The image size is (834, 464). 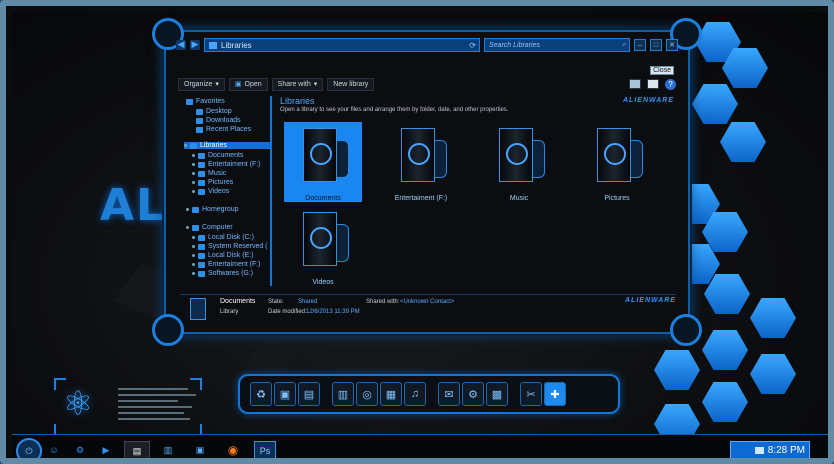 I want to click on nav-homegroup: Homegroup, so click(x=212, y=209).